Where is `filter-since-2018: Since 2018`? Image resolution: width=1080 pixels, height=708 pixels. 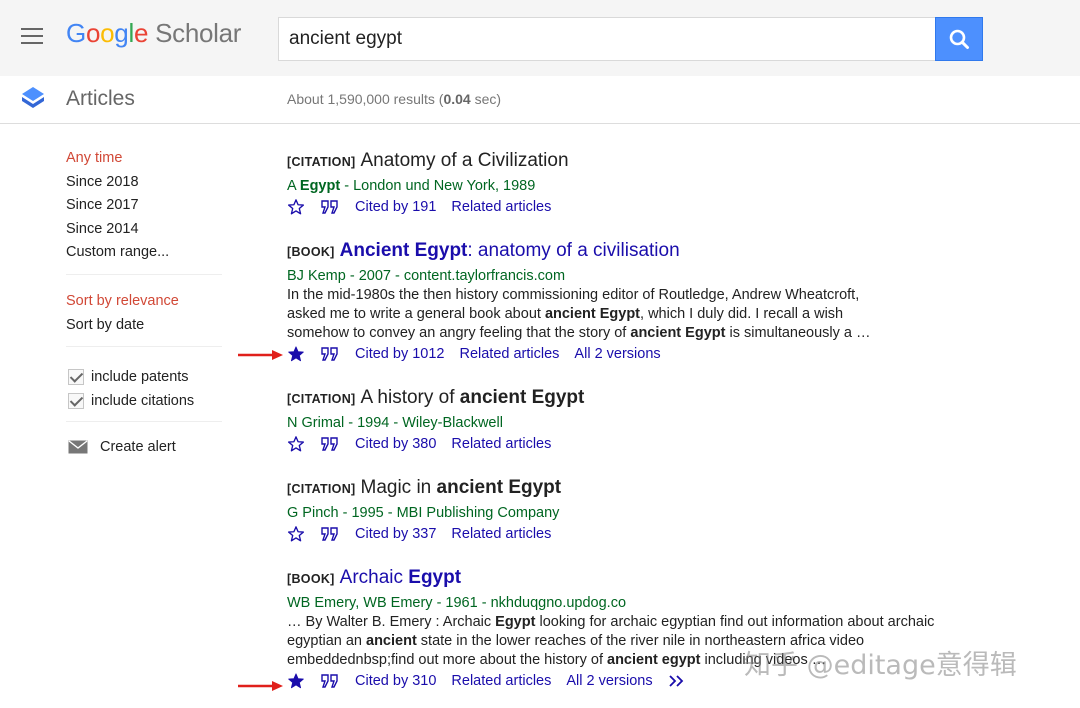
filter-since-2018: Since 2018 is located at coordinates (144, 186).